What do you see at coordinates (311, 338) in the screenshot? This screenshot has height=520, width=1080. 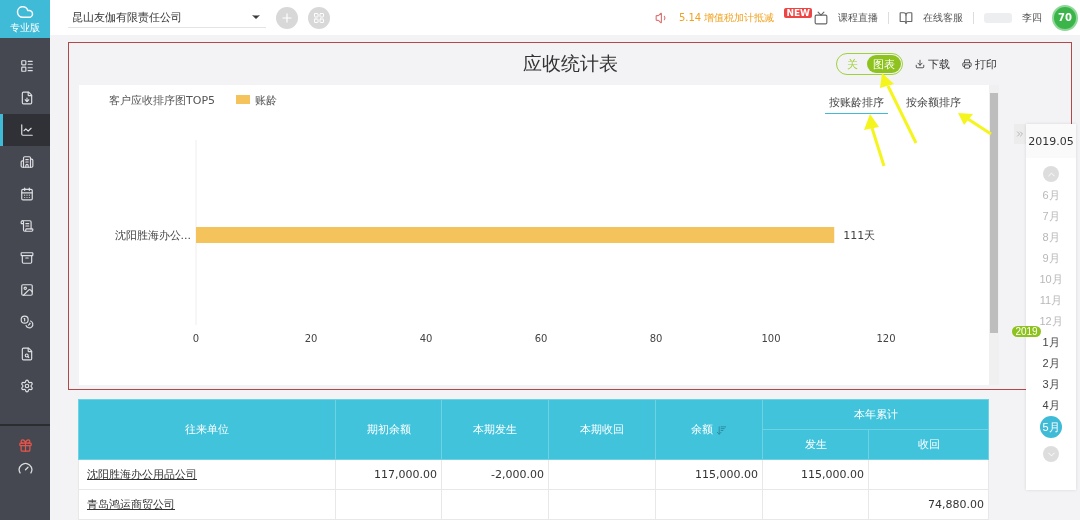 I see `axis-tick-label: 20` at bounding box center [311, 338].